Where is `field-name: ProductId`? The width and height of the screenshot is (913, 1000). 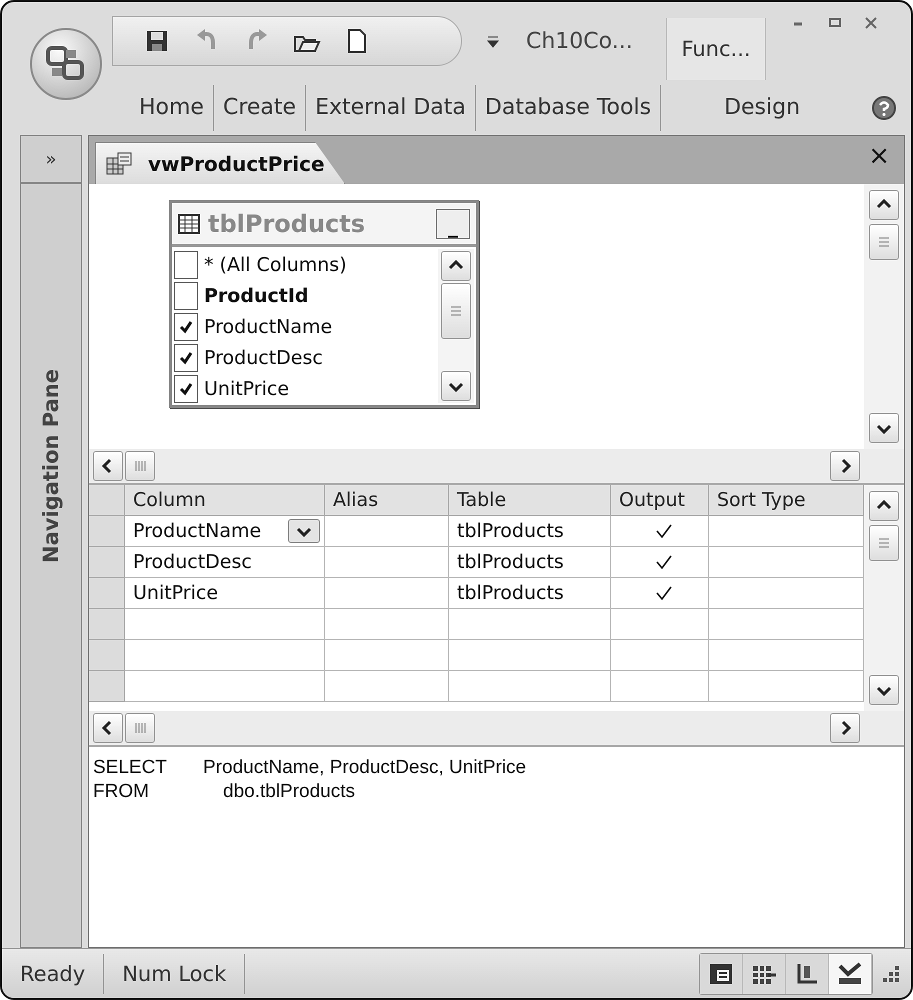 field-name: ProductId is located at coordinates (256, 295).